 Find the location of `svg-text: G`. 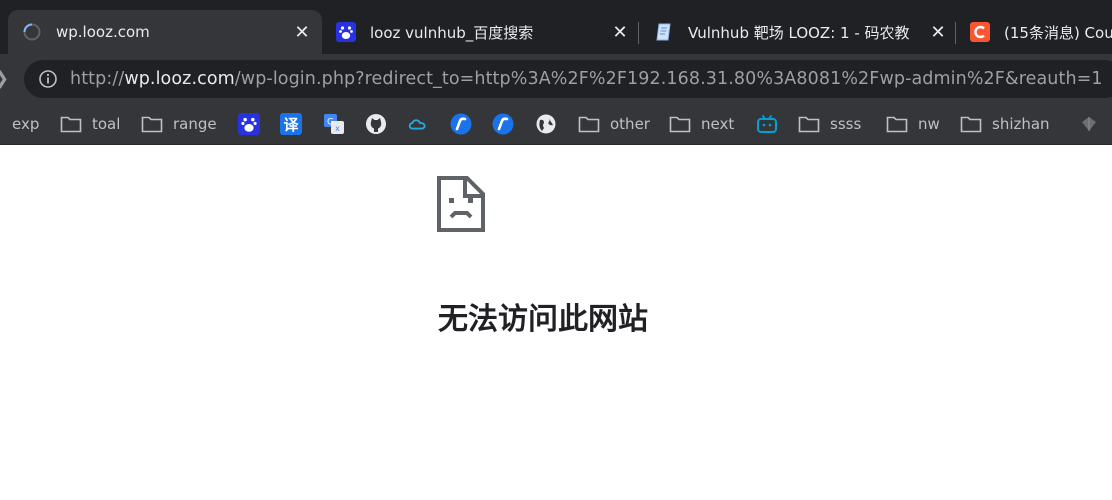

svg-text: G is located at coordinates (330, 123).